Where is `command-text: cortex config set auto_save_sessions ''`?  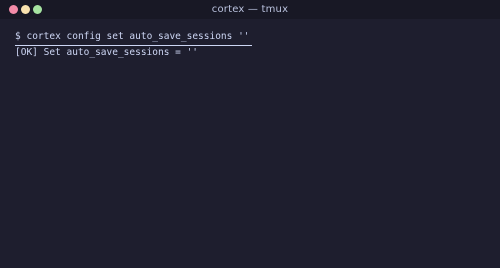
command-text: cortex config set auto_save_sessions '' is located at coordinates (138, 36).